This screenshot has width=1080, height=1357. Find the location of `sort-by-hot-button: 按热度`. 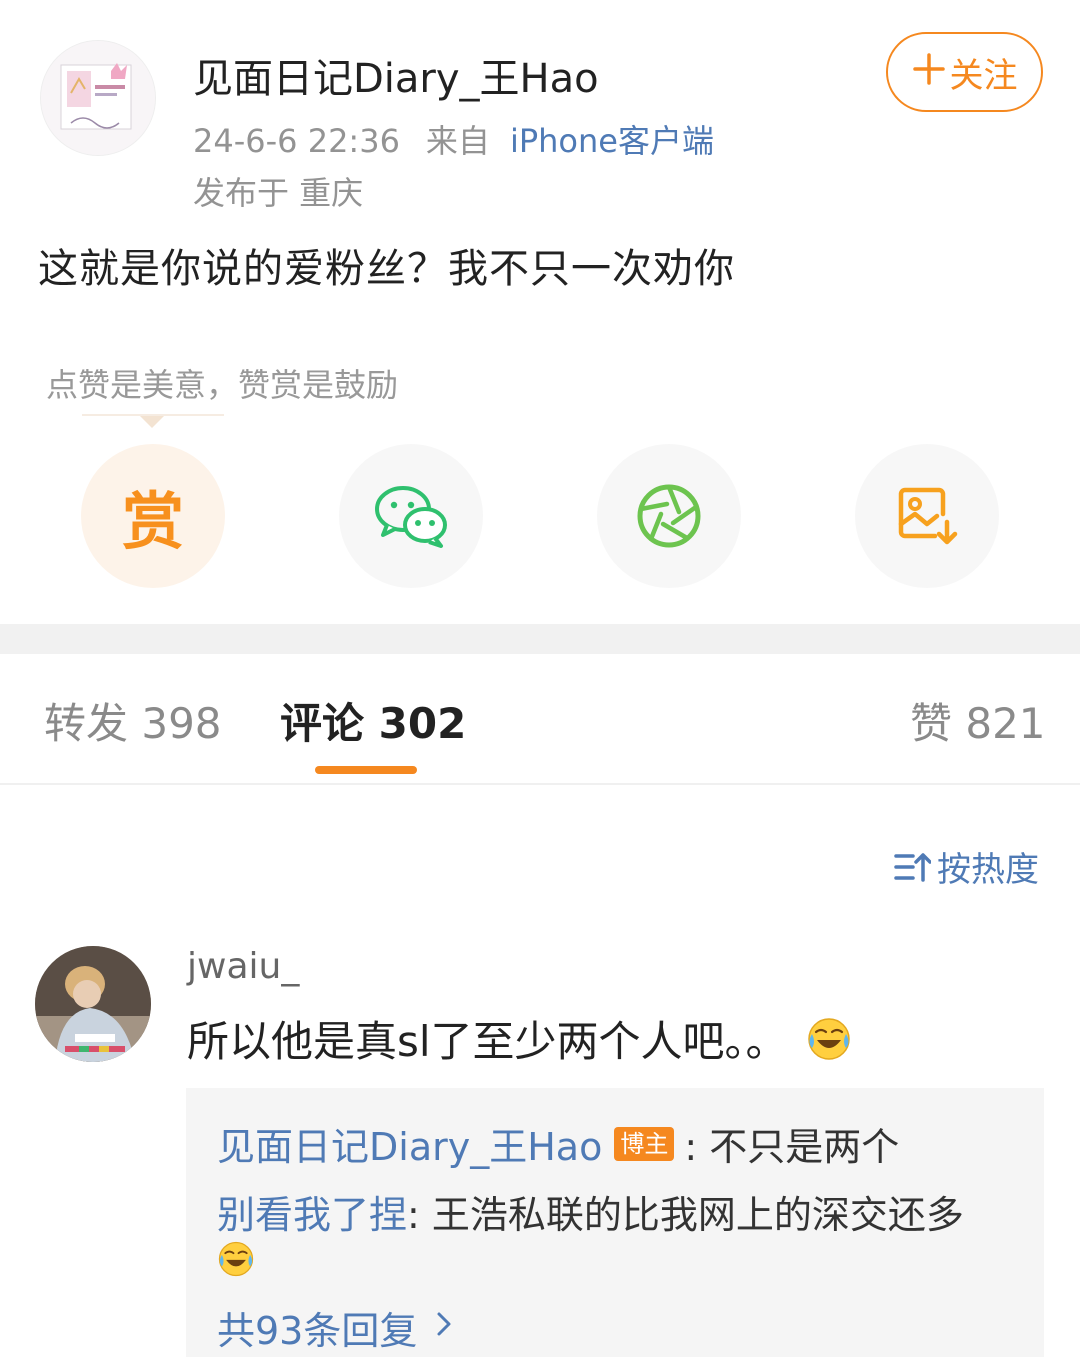

sort-by-hot-button: 按热度 is located at coordinates (966, 866).